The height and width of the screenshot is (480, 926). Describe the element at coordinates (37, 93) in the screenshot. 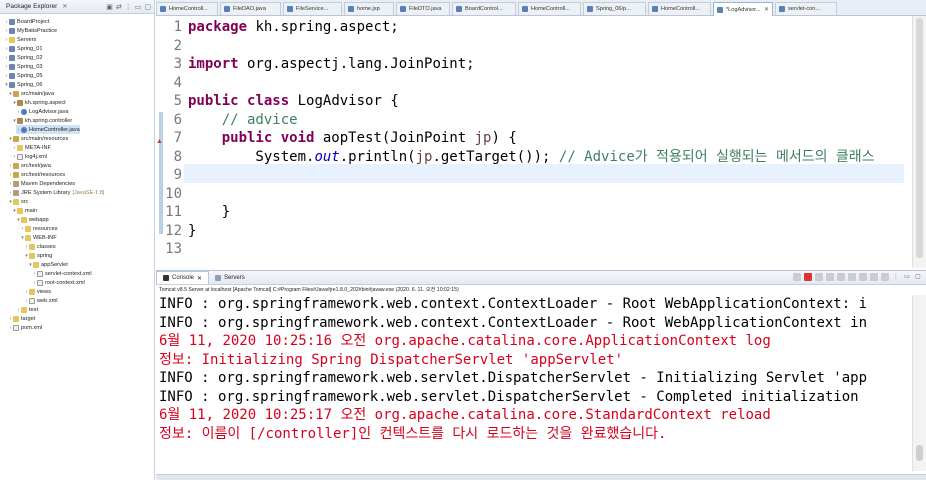

I see `tree-item-label: src/main/java` at that location.